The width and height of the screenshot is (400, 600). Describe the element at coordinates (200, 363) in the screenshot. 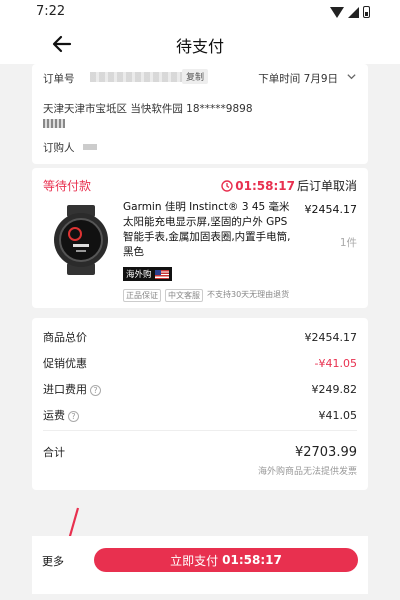

I see `summary-row-discount: 促销优惠 -¥41.05` at that location.